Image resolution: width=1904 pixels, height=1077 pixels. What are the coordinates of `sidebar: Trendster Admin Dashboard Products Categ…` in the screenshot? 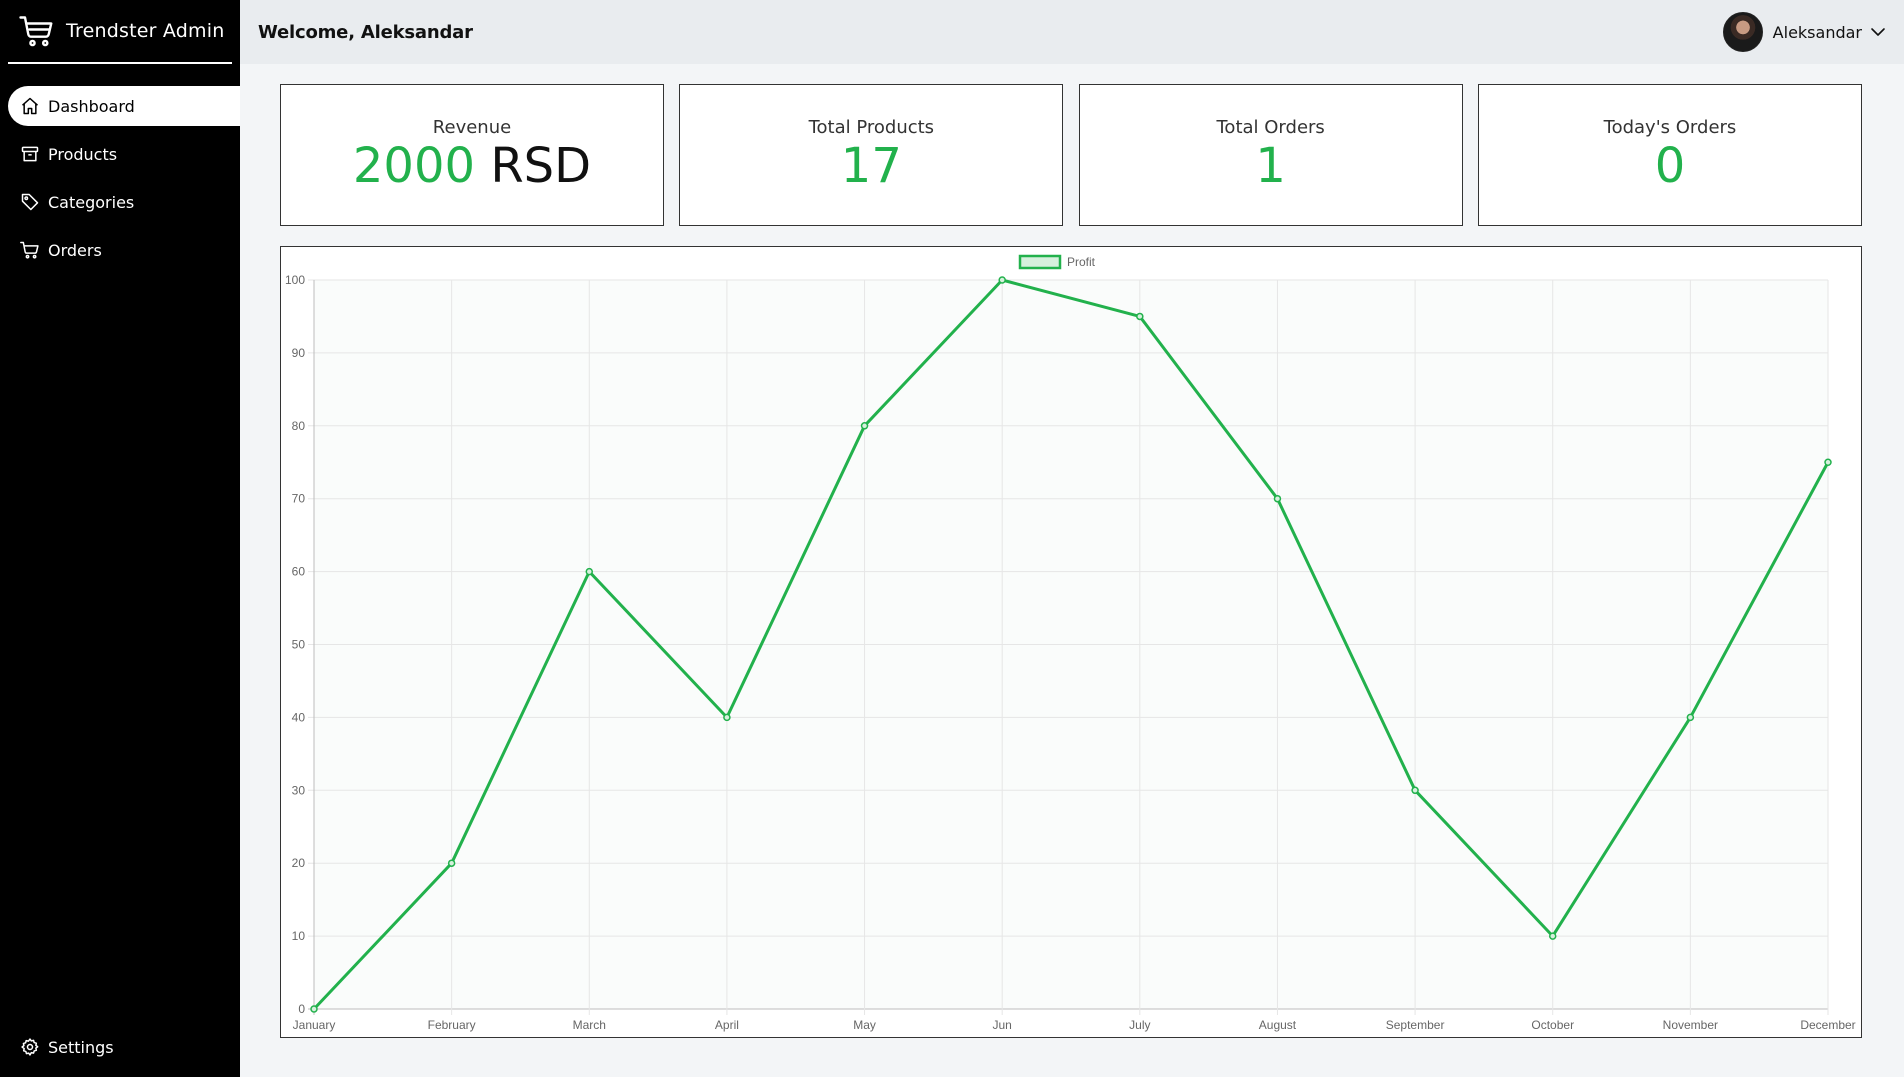 It's located at (120, 538).